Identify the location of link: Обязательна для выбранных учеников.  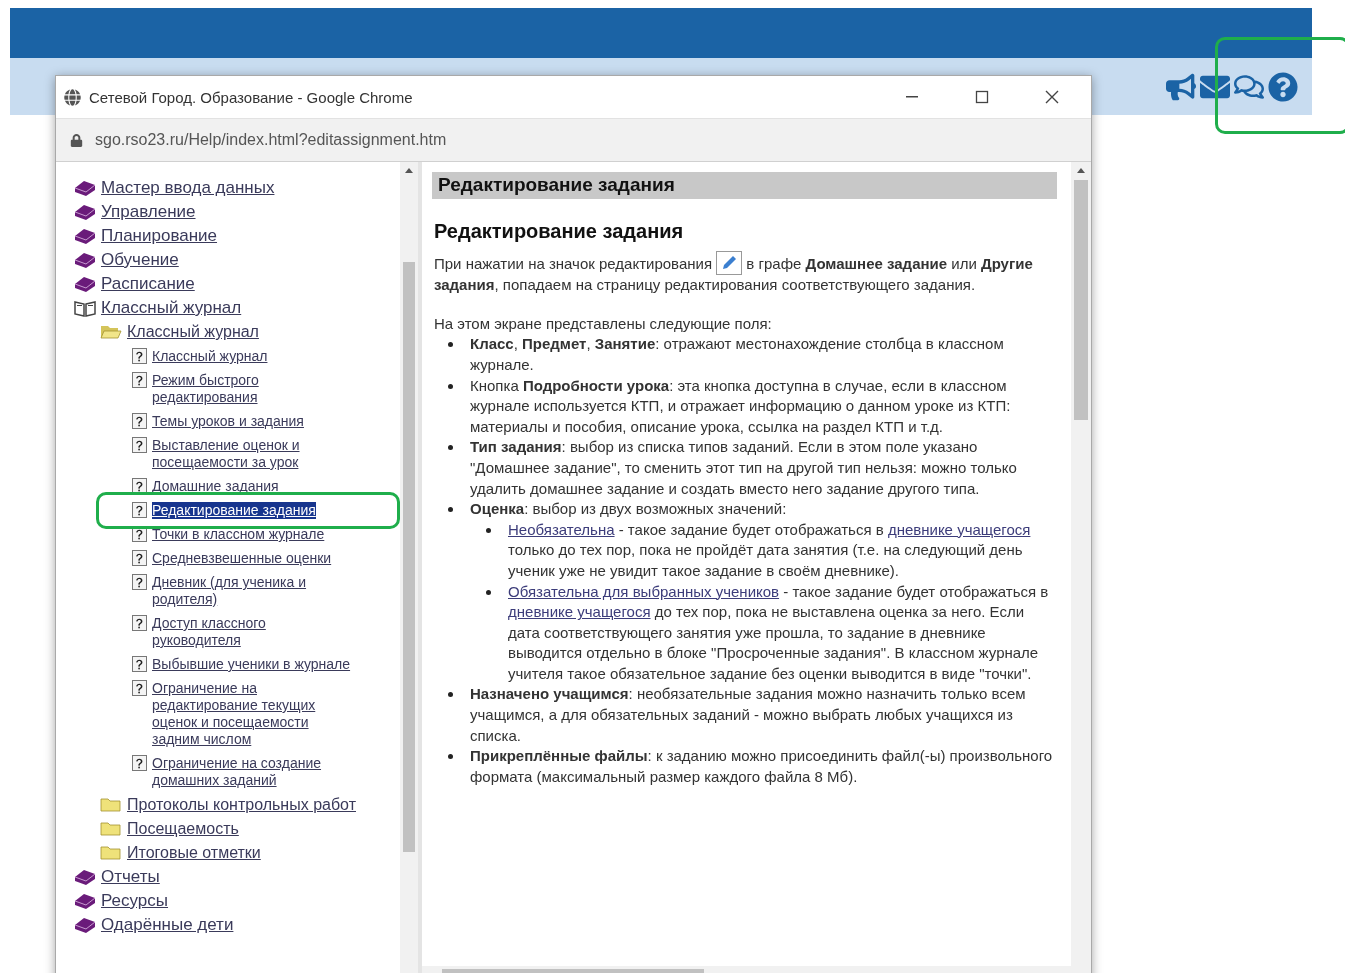
(644, 591).